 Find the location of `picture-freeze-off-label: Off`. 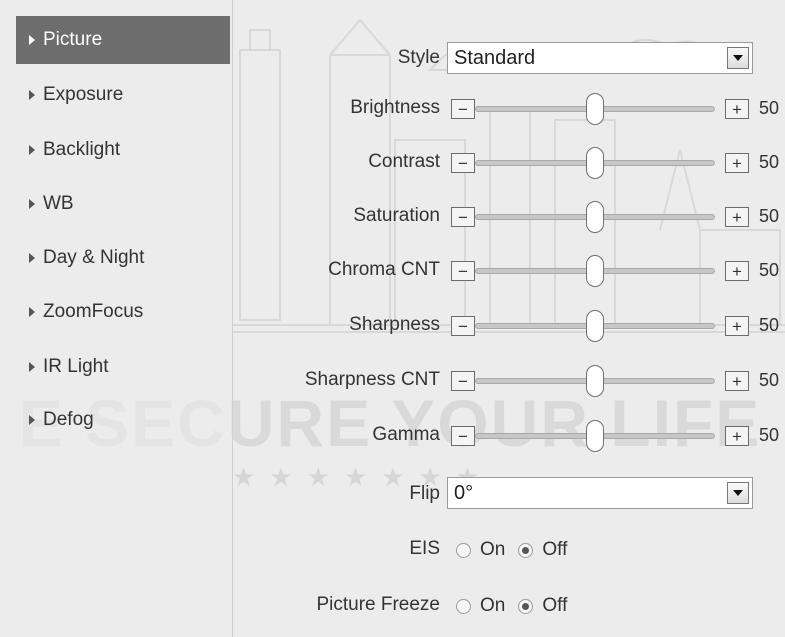

picture-freeze-off-label: Off is located at coordinates (555, 605).